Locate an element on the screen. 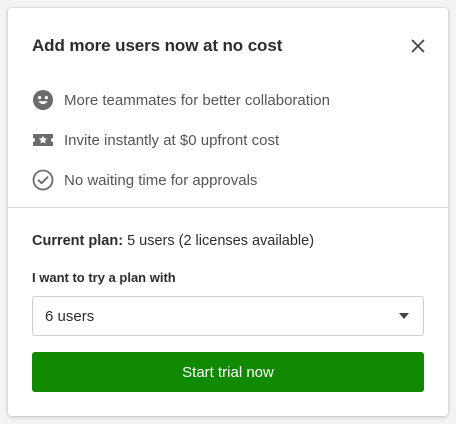 The width and height of the screenshot is (456, 424). close-button is located at coordinates (418, 46).